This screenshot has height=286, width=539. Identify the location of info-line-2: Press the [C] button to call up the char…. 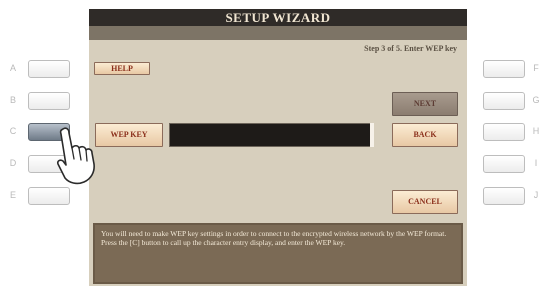
(223, 242).